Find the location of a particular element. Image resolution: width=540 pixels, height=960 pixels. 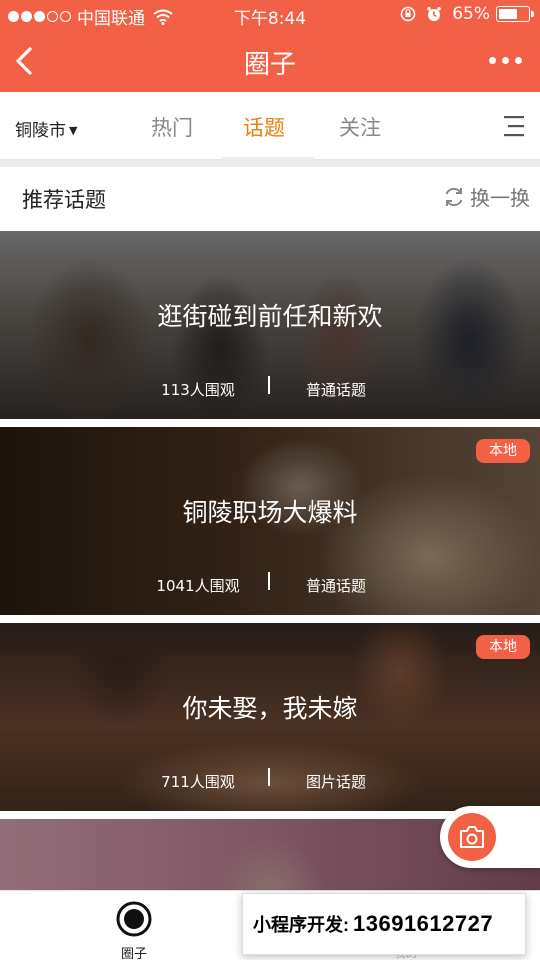

topic-views: 113人围观 is located at coordinates (198, 390).